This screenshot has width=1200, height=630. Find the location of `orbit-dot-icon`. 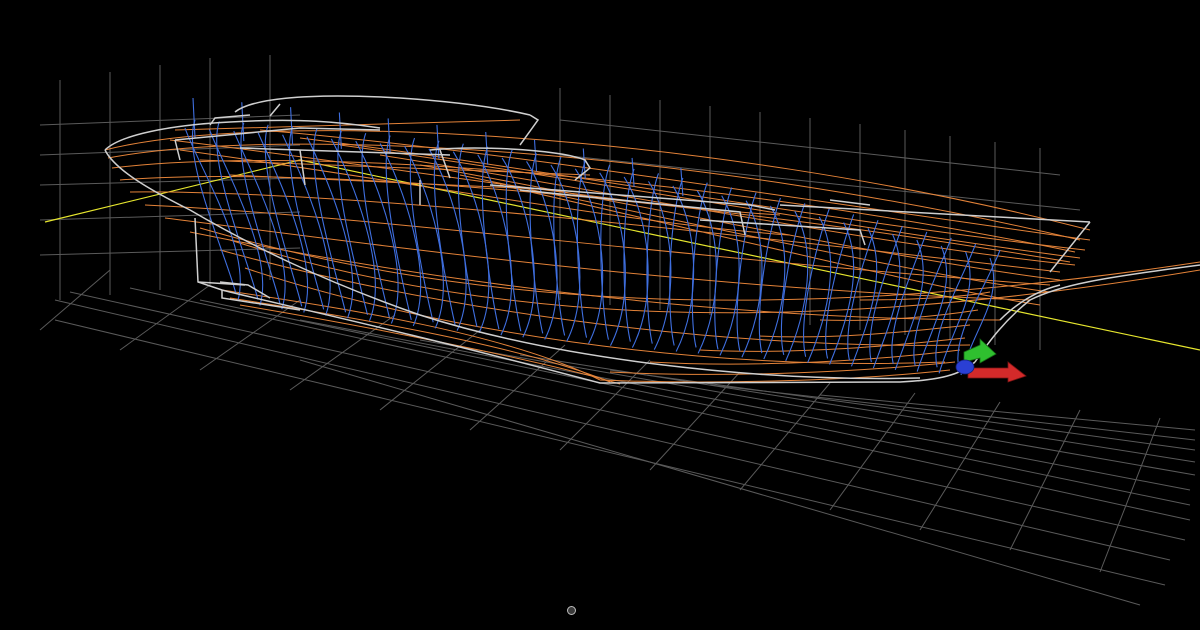

orbit-dot-icon is located at coordinates (571, 610).